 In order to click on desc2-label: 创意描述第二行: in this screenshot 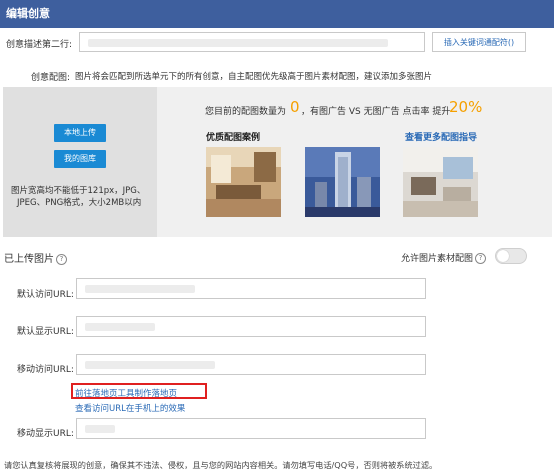, I will do `click(39, 45)`.